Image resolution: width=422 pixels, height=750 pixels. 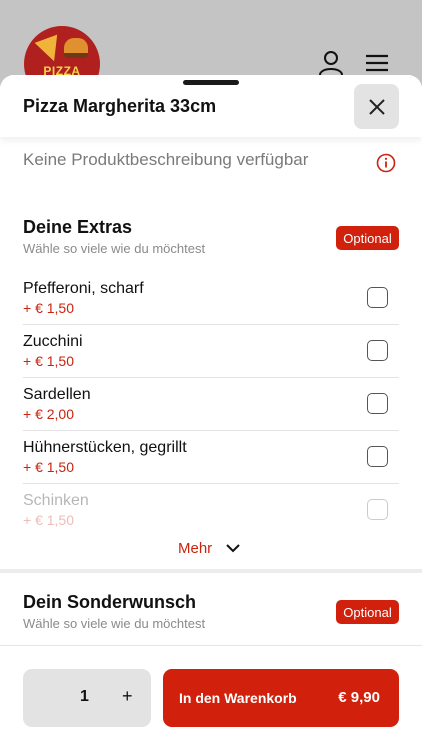 What do you see at coordinates (233, 548) in the screenshot?
I see `chevron-down-icon` at bounding box center [233, 548].